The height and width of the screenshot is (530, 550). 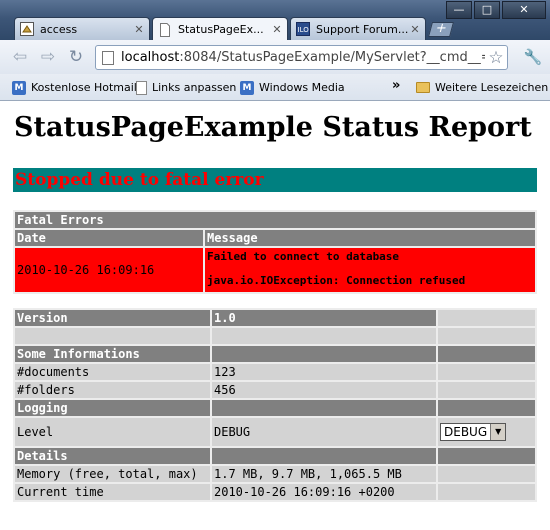 I want to click on current-time-value: 2010-10-26 16:09:16 +0200, so click(x=324, y=492).